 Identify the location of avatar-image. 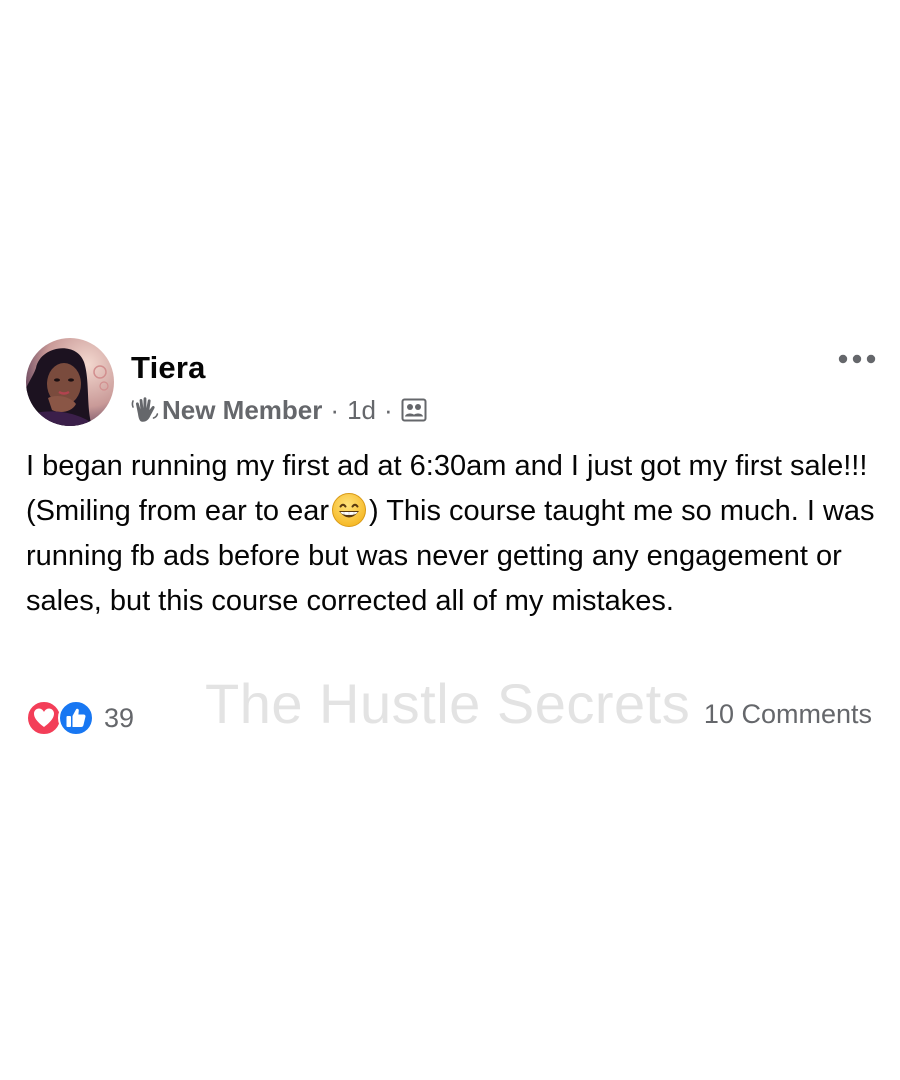
(70, 382).